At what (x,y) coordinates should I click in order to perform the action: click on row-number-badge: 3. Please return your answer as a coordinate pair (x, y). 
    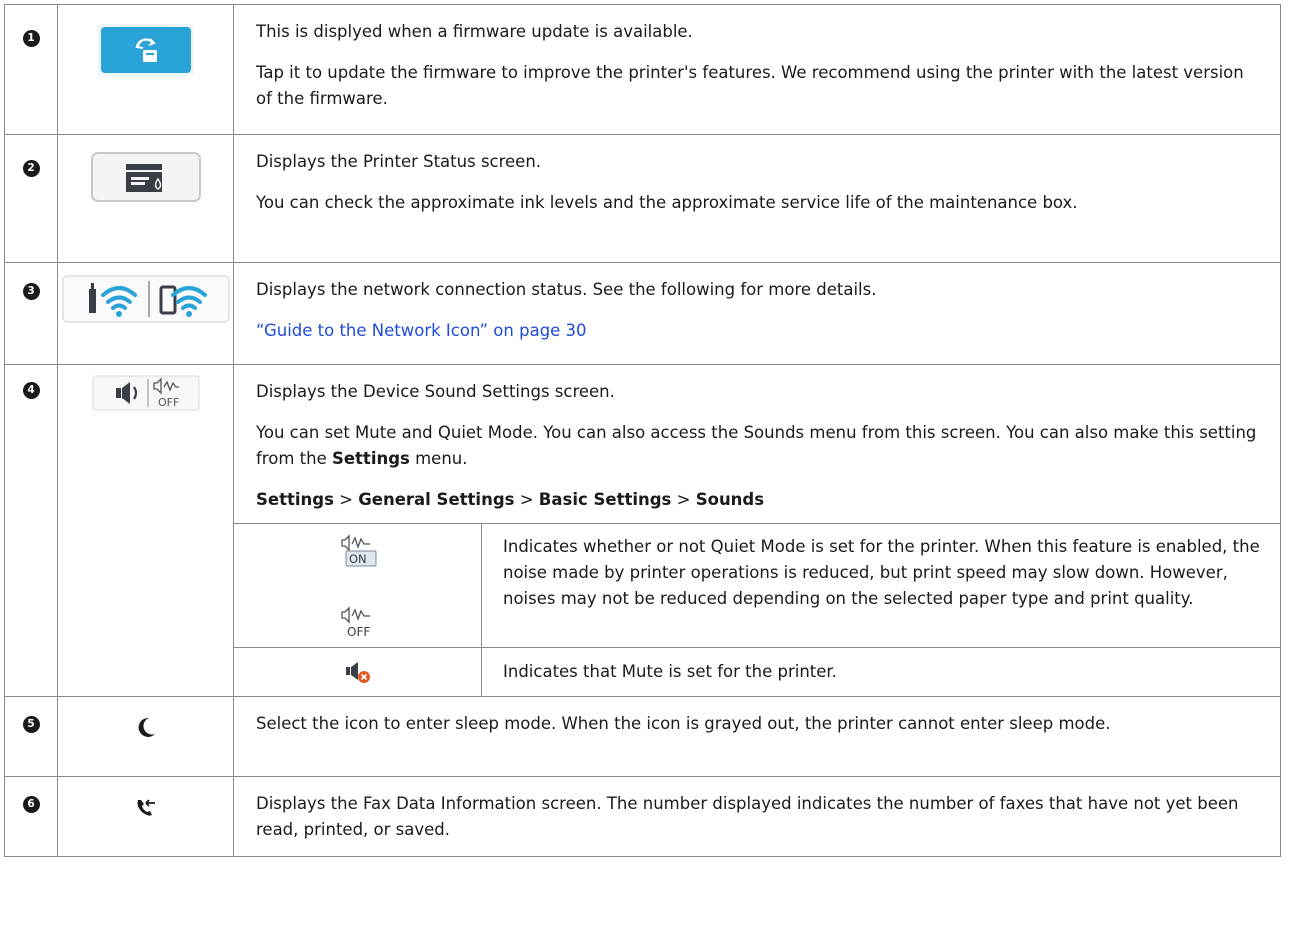
    Looking at the image, I should click on (31, 291).